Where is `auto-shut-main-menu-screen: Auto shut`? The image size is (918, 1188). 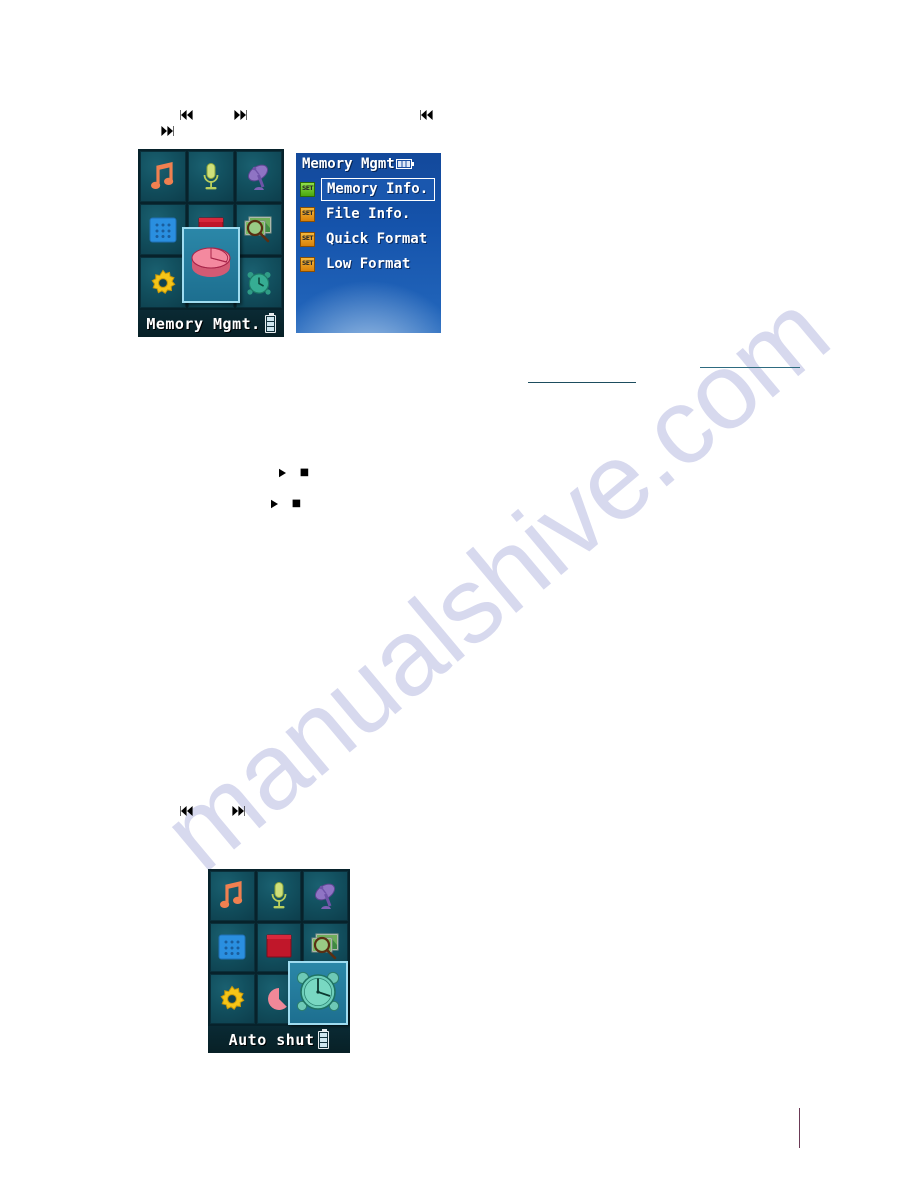
auto-shut-main-menu-screen: Auto shut is located at coordinates (279, 961).